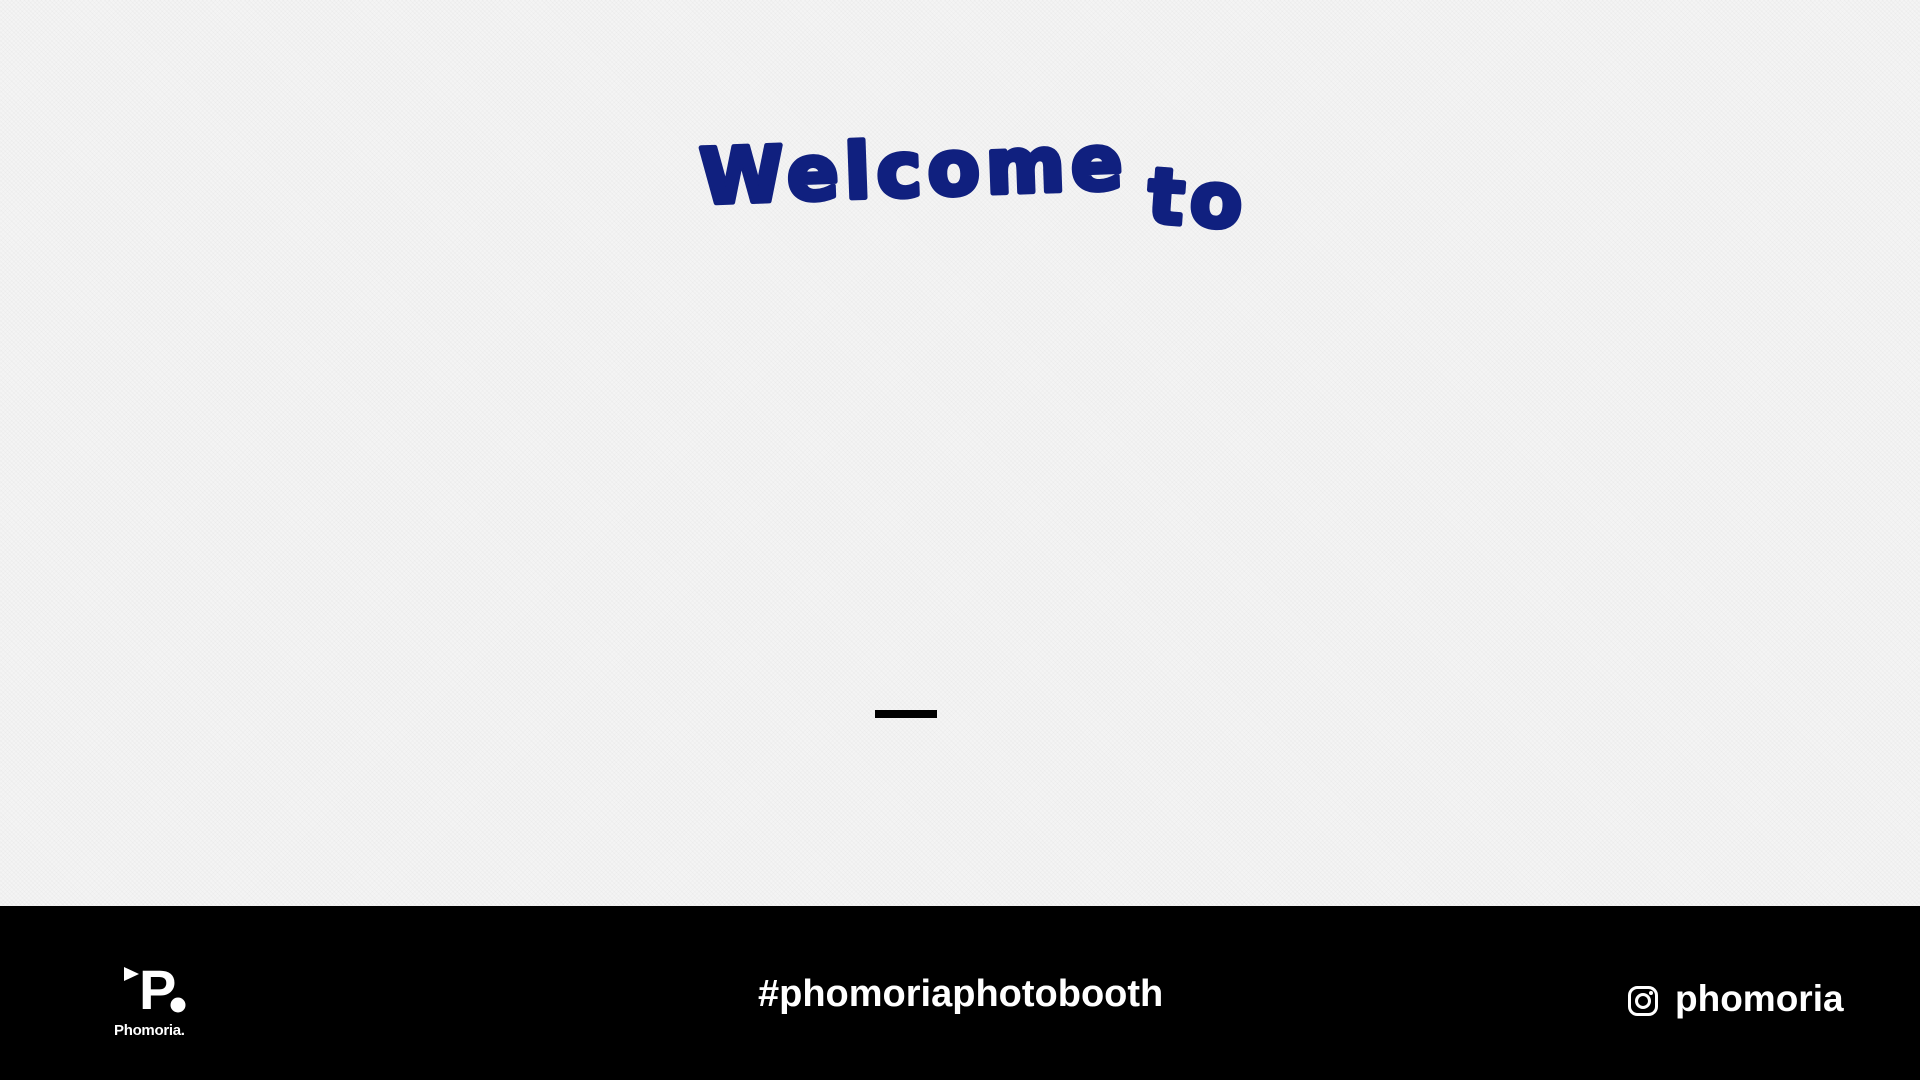  Describe the element at coordinates (1759, 998) in the screenshot. I see `handle-text: phomoria` at that location.